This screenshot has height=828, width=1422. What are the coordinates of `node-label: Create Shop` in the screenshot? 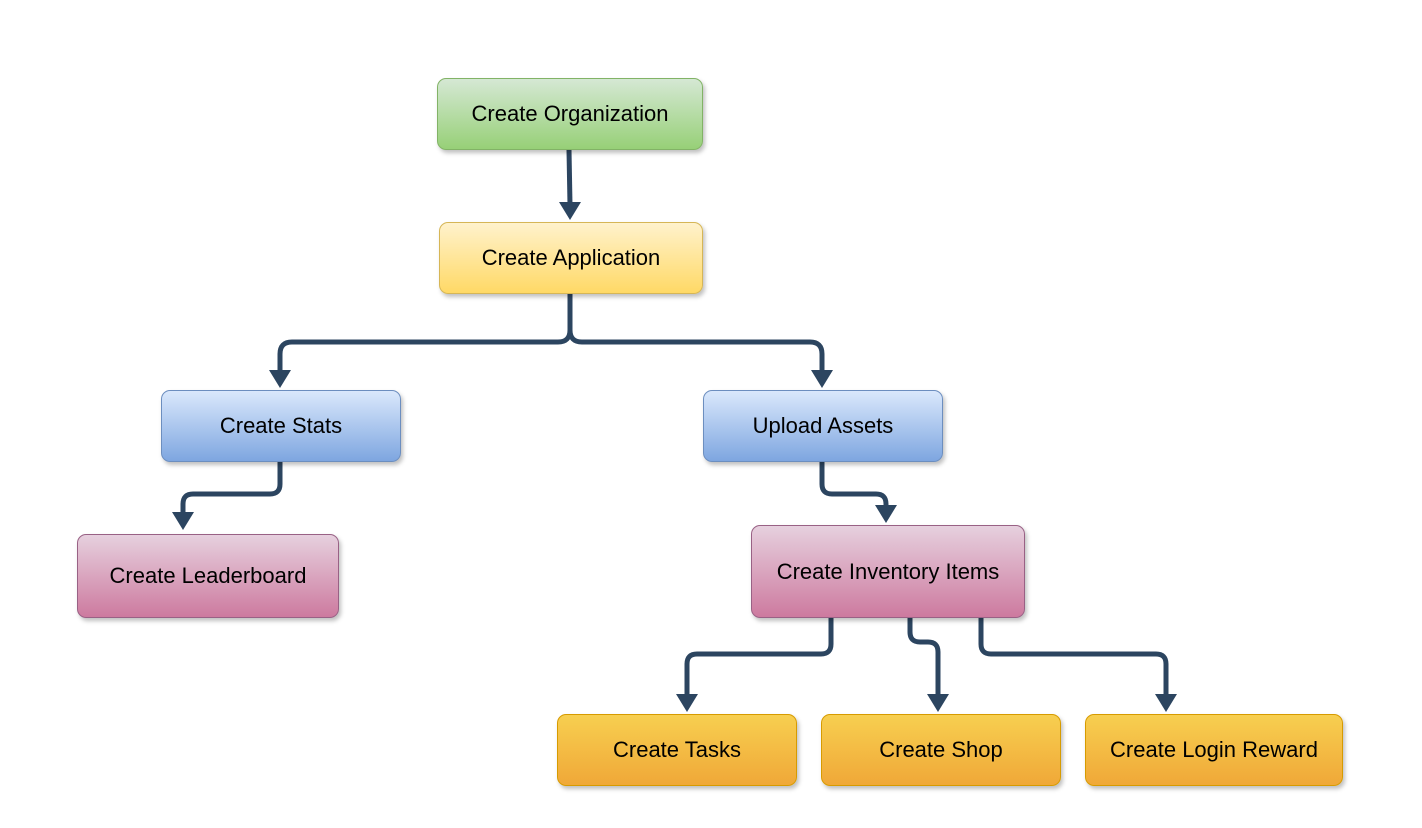 It's located at (941, 749).